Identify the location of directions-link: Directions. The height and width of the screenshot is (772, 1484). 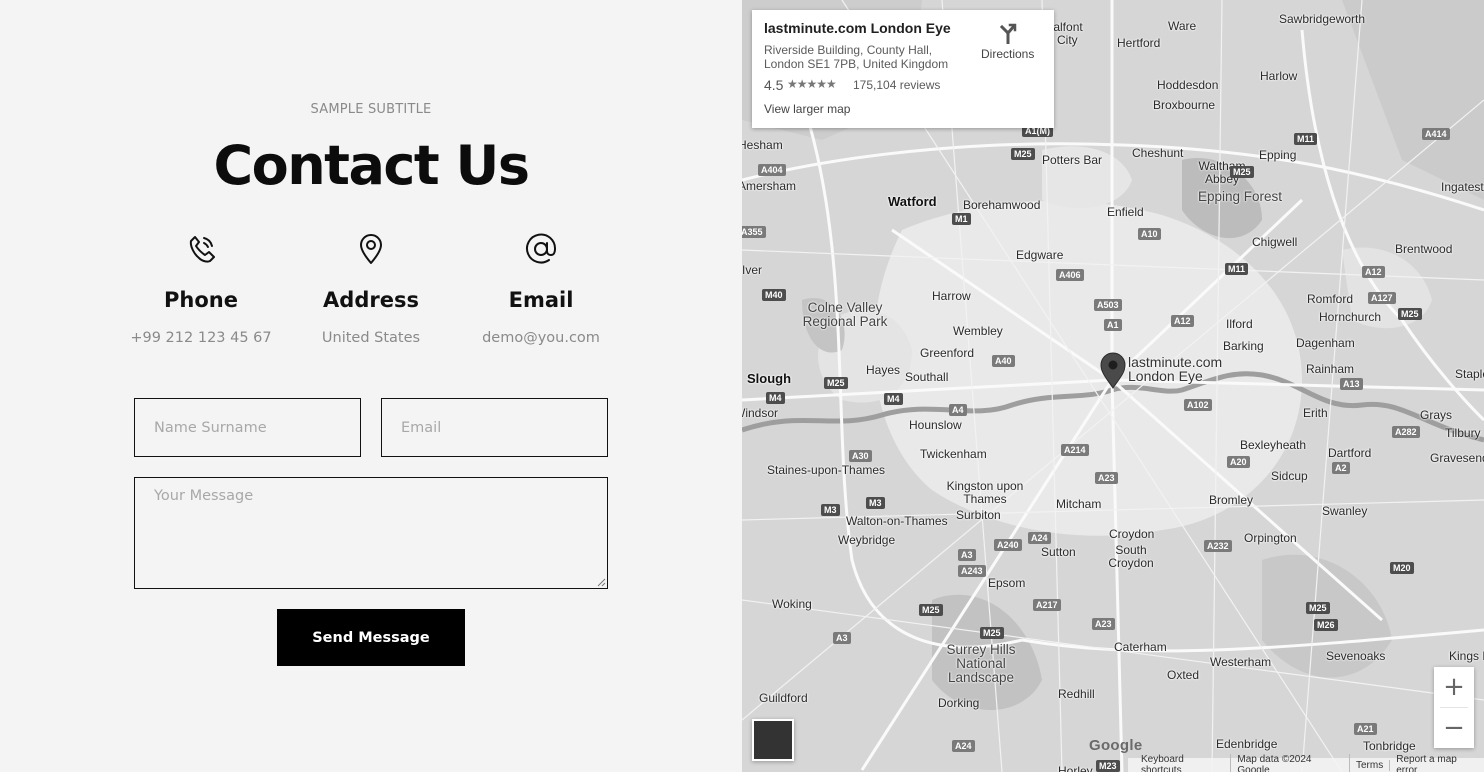
(1007, 54).